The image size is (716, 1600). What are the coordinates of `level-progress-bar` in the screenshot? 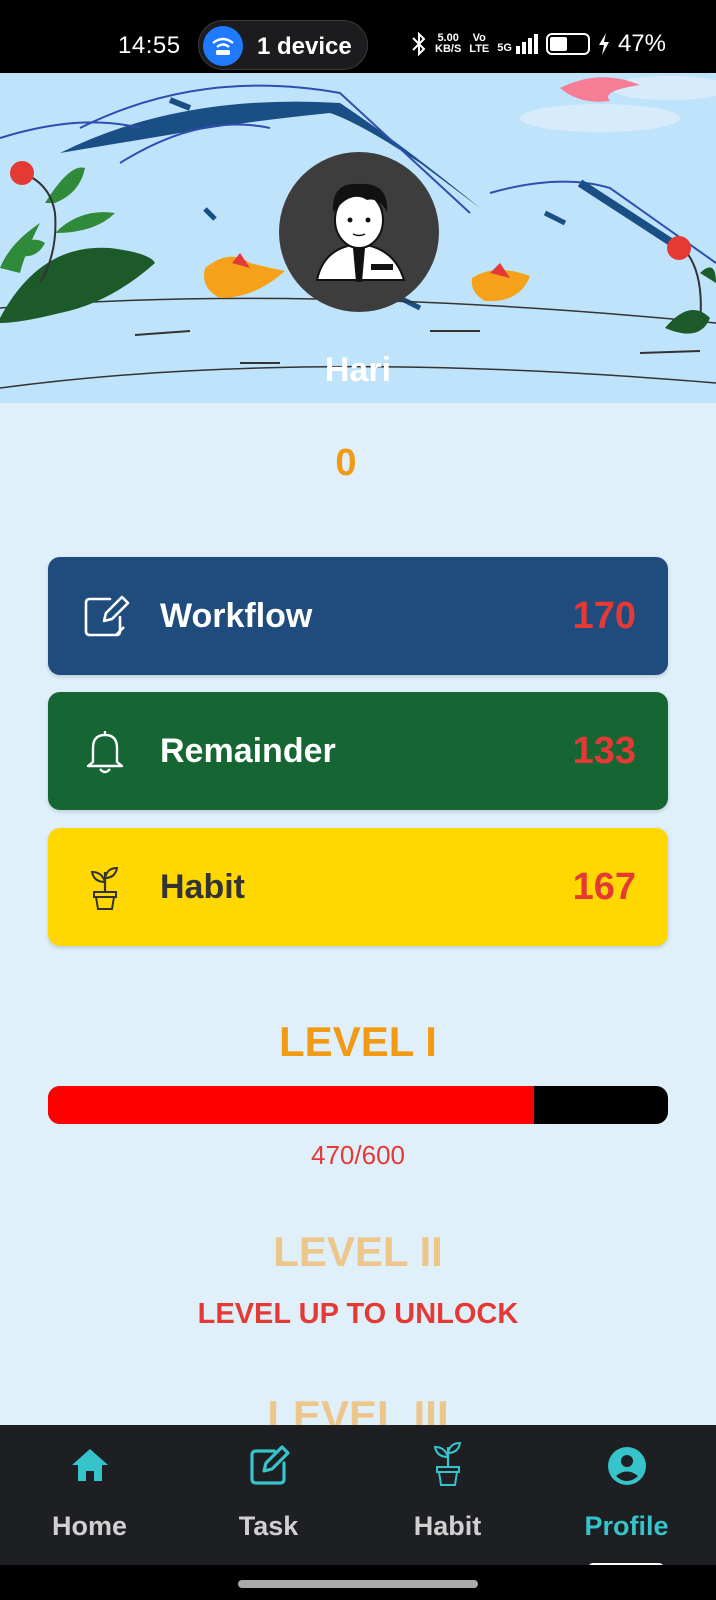 It's located at (358, 1105).